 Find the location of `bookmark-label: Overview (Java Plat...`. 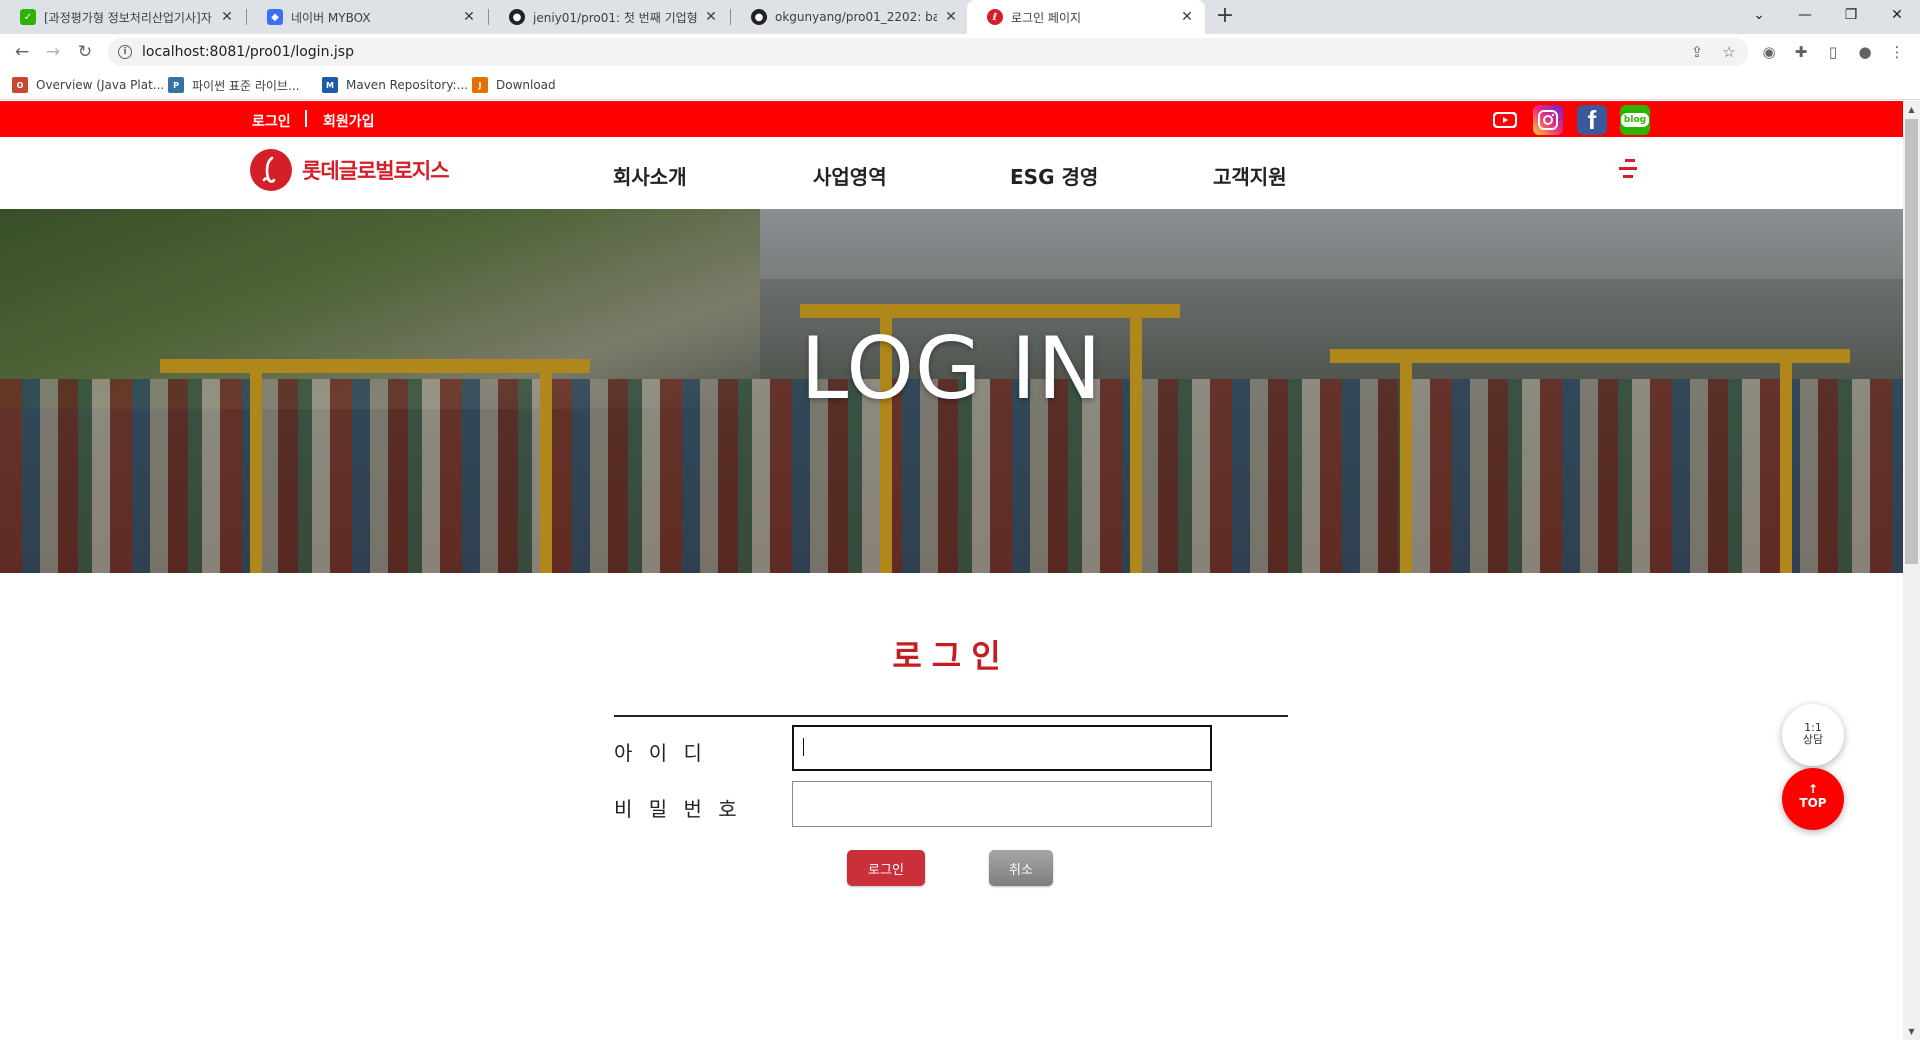

bookmark-label: Overview (Java Plat... is located at coordinates (100, 85).